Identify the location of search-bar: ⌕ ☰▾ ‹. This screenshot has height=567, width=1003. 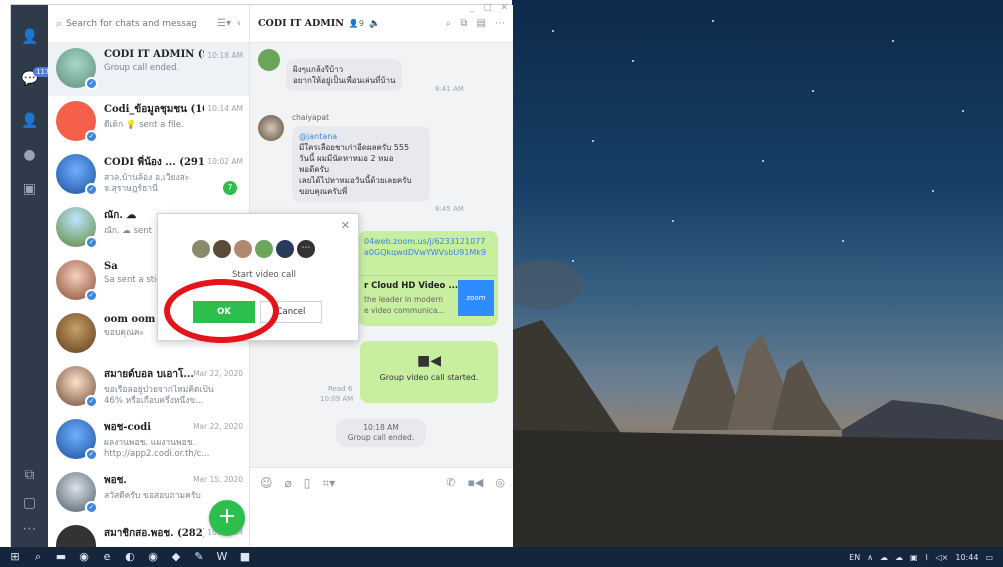
(148, 24).